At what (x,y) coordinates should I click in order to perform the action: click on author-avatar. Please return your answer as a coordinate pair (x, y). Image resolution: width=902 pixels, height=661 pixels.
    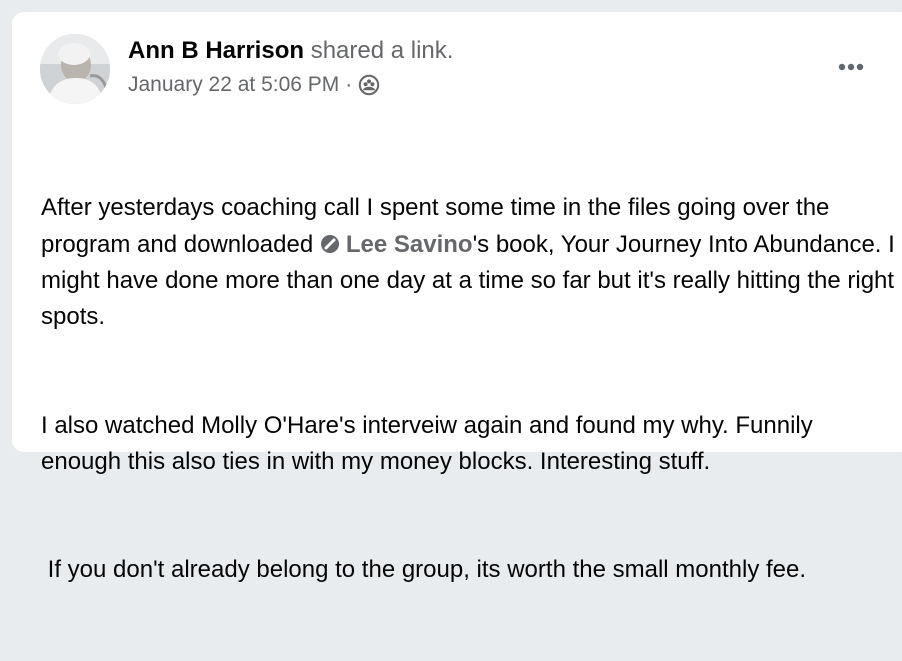
    Looking at the image, I should click on (75, 69).